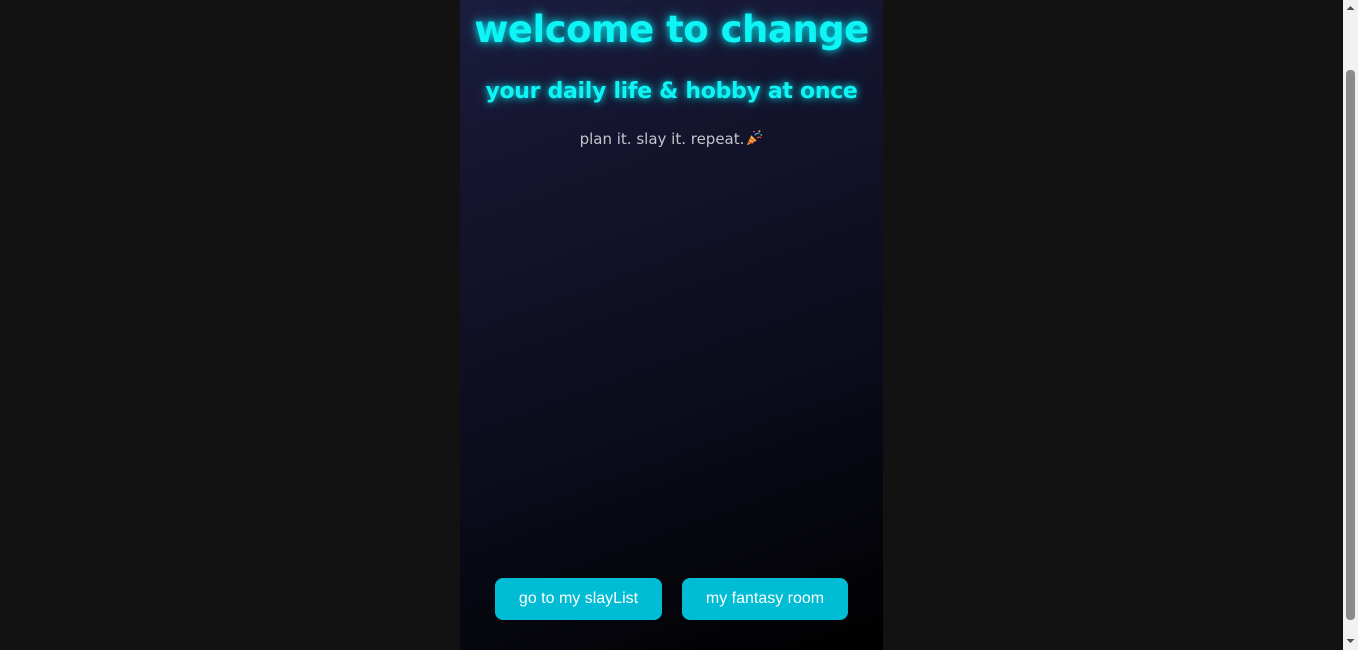 Image resolution: width=1358 pixels, height=650 pixels. Describe the element at coordinates (1350, 641) in the screenshot. I see `scroll-down-arrow-icon` at that location.